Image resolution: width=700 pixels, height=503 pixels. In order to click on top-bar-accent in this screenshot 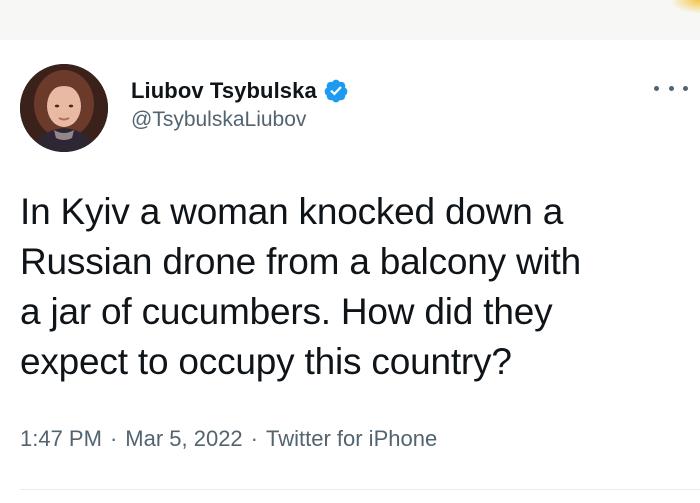, I will do `click(685, 7)`.